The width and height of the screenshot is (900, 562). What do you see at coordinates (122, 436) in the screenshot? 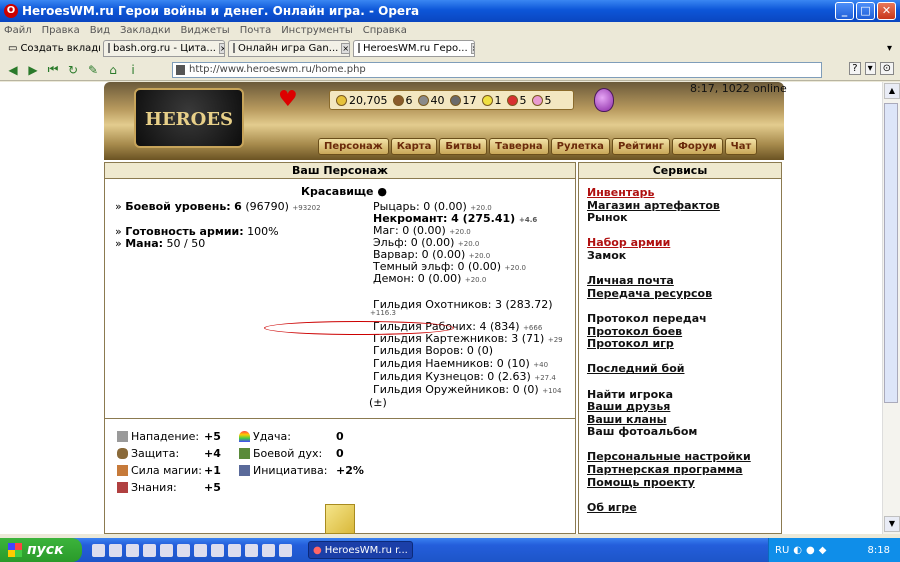
I see `sword-icon` at bounding box center [122, 436].